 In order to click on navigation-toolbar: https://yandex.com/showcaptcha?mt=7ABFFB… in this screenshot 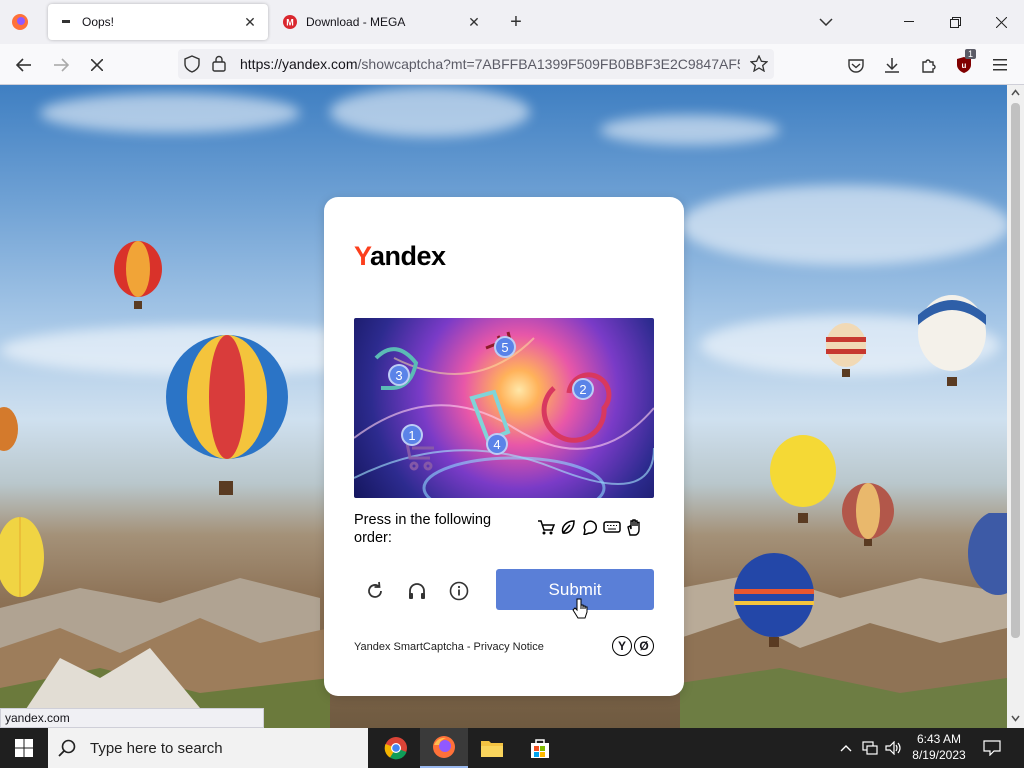, I will do `click(512, 64)`.